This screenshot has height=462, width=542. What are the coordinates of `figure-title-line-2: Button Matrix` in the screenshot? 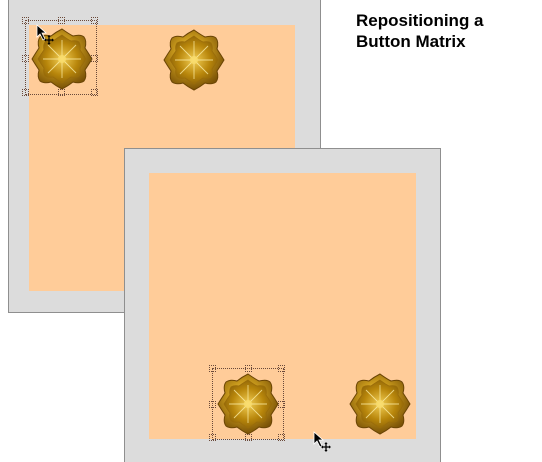 It's located at (411, 41).